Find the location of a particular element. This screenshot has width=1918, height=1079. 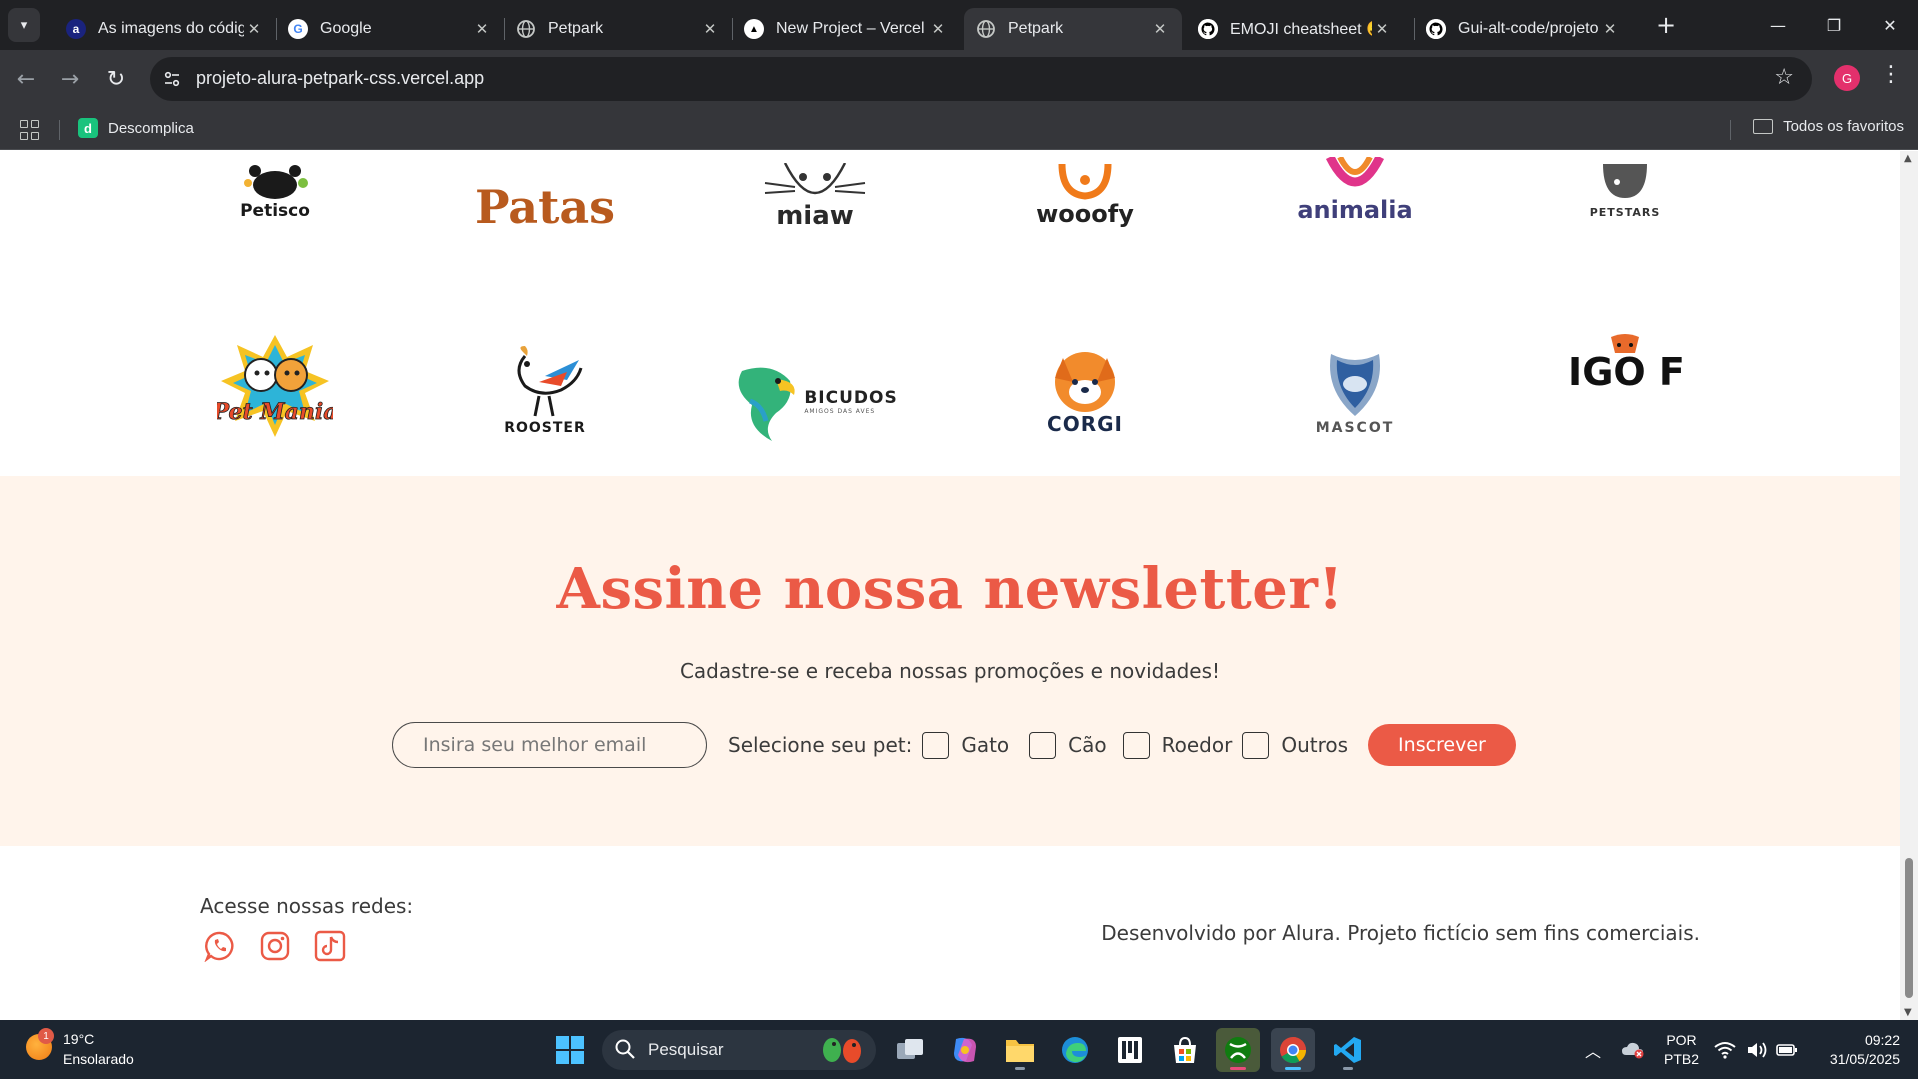

url-text: projeto-alura-petpark-css.vercel.app is located at coordinates (340, 78).